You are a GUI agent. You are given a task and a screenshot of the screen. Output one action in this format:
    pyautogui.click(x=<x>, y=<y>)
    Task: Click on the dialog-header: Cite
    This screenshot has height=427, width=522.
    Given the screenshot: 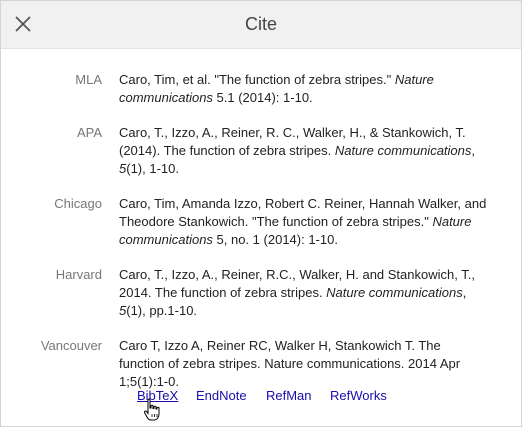 What is the action you would take?
    pyautogui.click(x=261, y=25)
    